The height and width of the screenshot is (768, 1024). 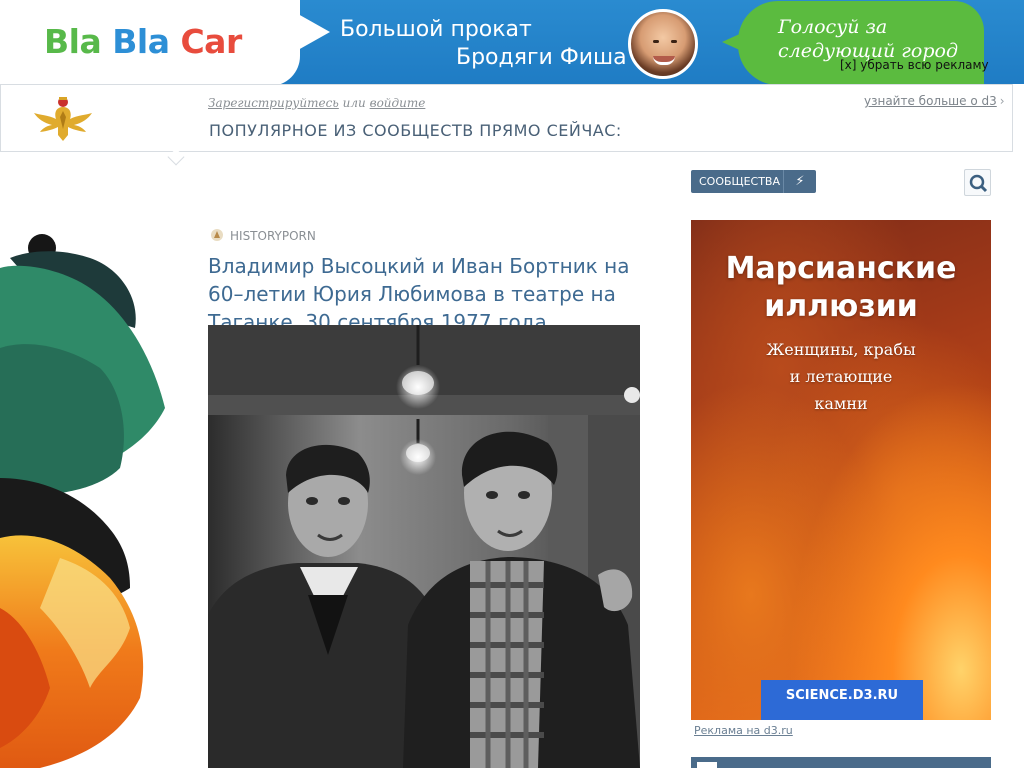 What do you see at coordinates (398, 103) in the screenshot?
I see `login-link: войдите` at bounding box center [398, 103].